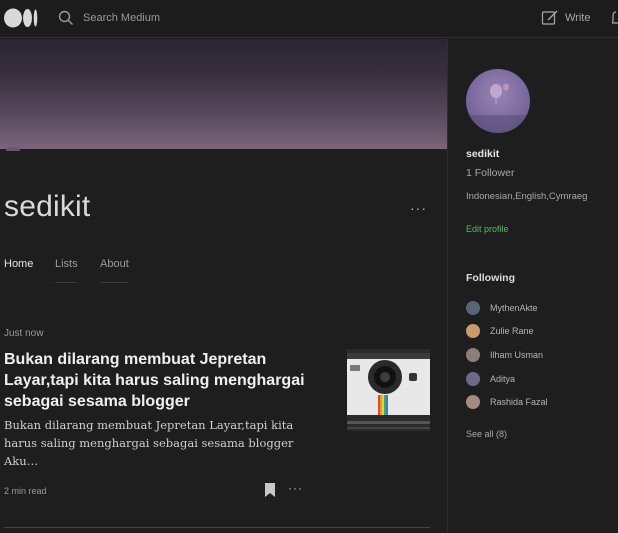  I want to click on following-heading: Following, so click(490, 278).